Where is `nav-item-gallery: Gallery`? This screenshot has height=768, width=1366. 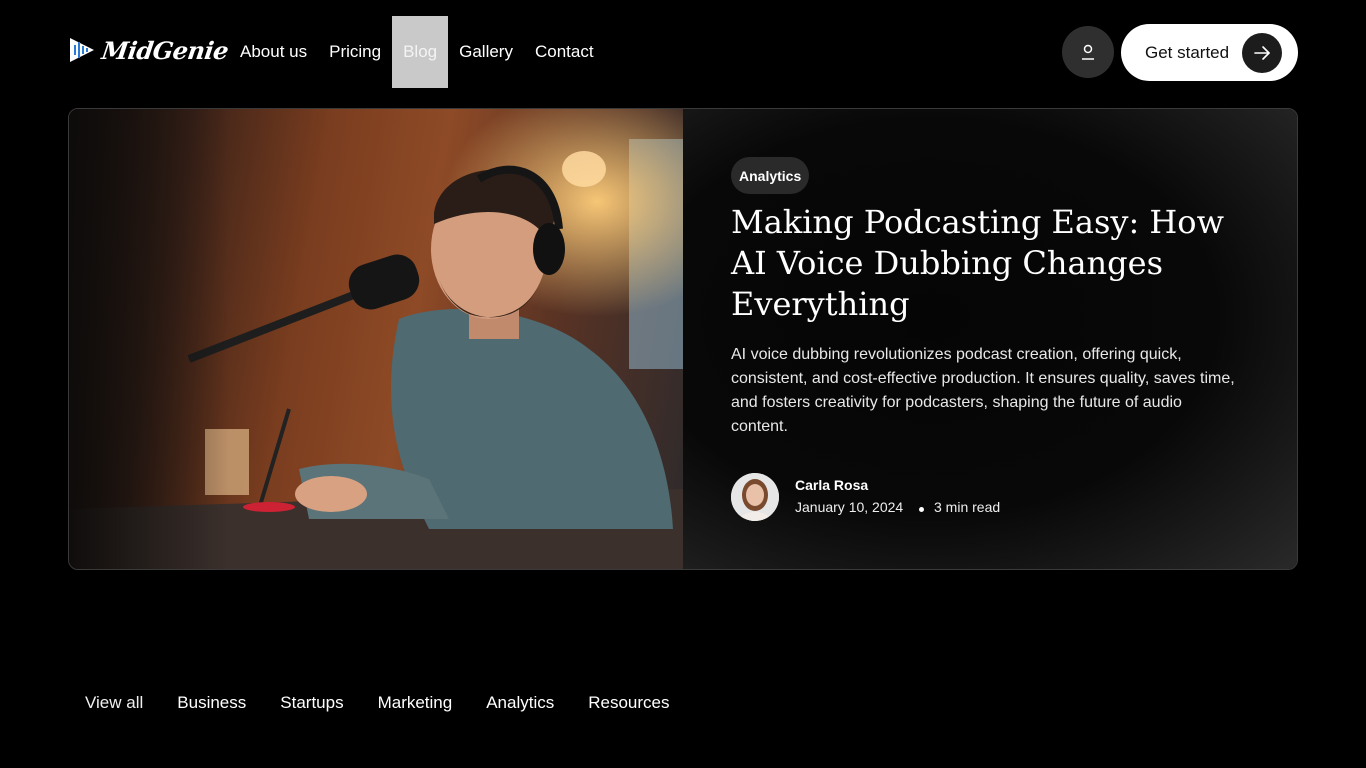
nav-item-gallery: Gallery is located at coordinates (486, 52).